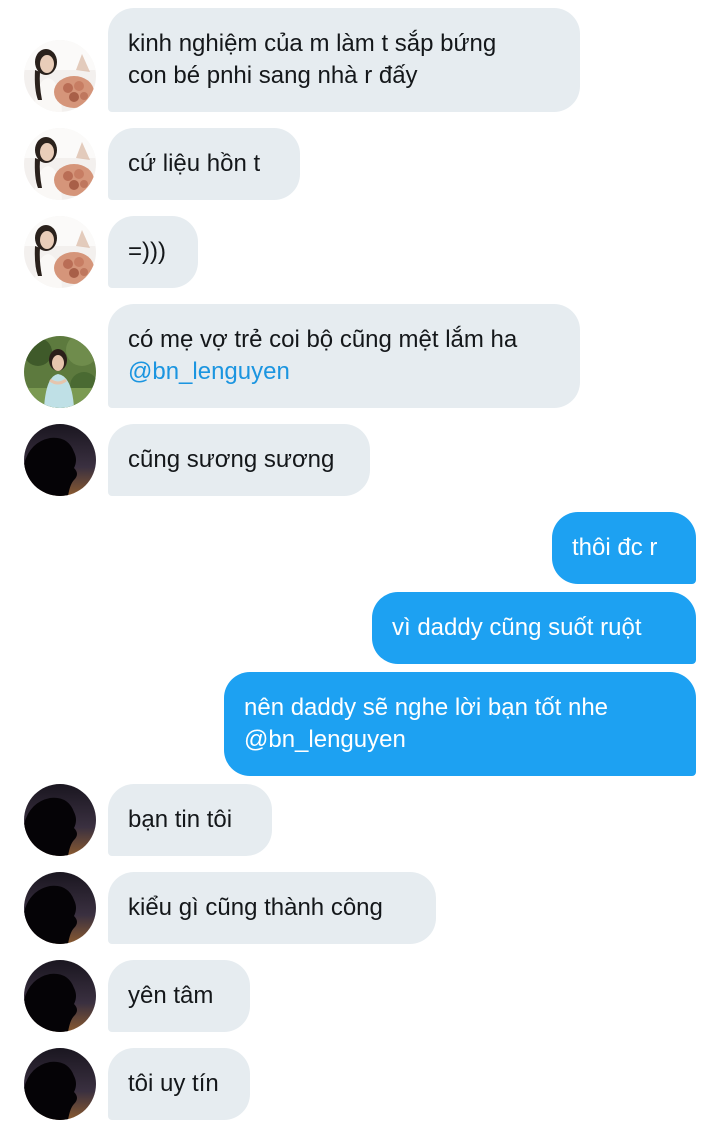  What do you see at coordinates (231, 459) in the screenshot?
I see `message-text-line: cũng sương sương` at bounding box center [231, 459].